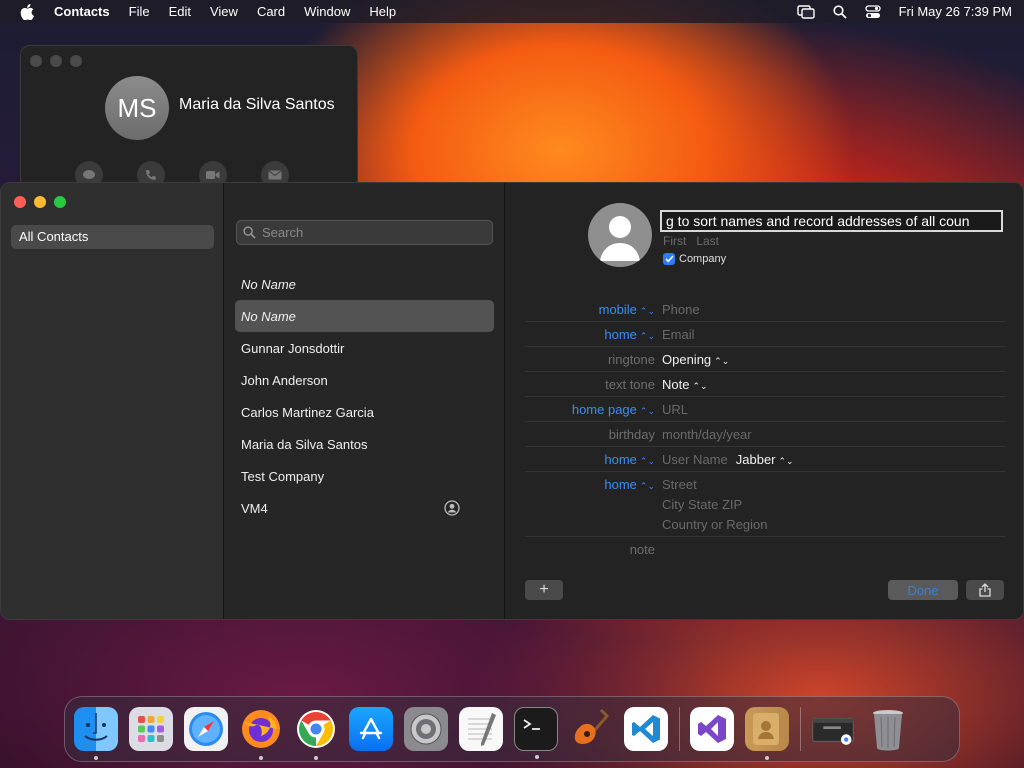 This screenshot has height=768, width=1024. I want to click on dock-launchpad, so click(151, 729).